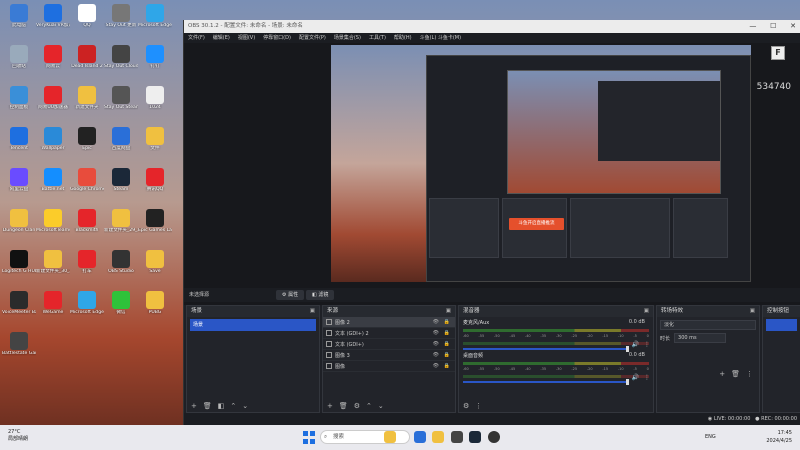  Describe the element at coordinates (19, 227) in the screenshot. I see `desktop-icon: Dungeon Clan` at that location.